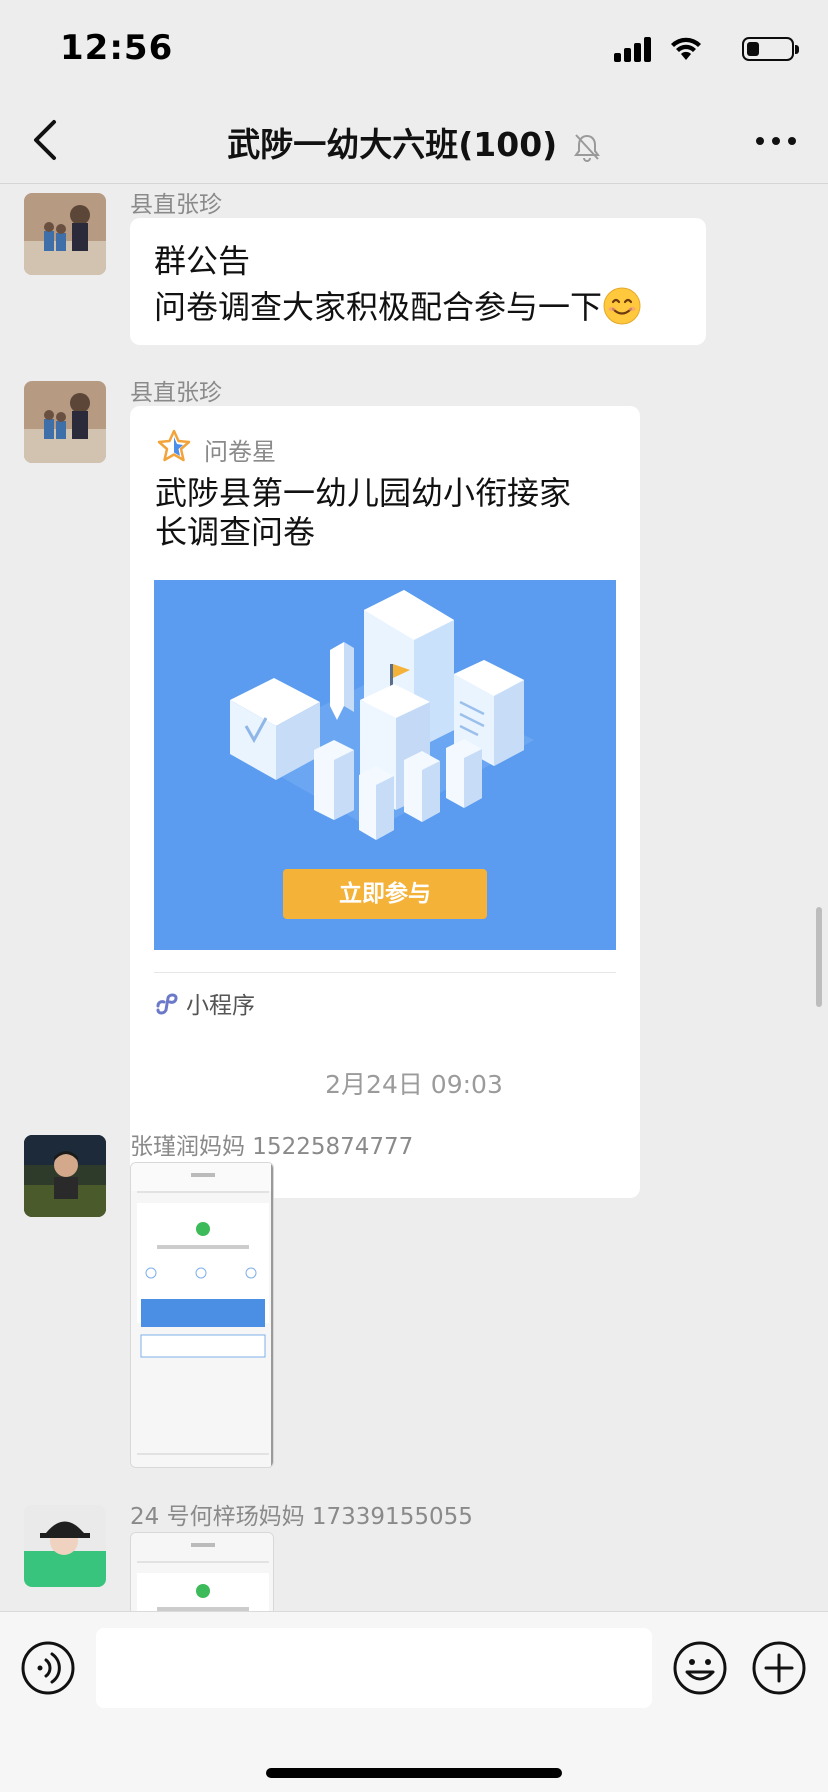 Image resolution: width=828 pixels, height=1792 pixels. What do you see at coordinates (700, 1668) in the screenshot?
I see `emoji-icon` at bounding box center [700, 1668].